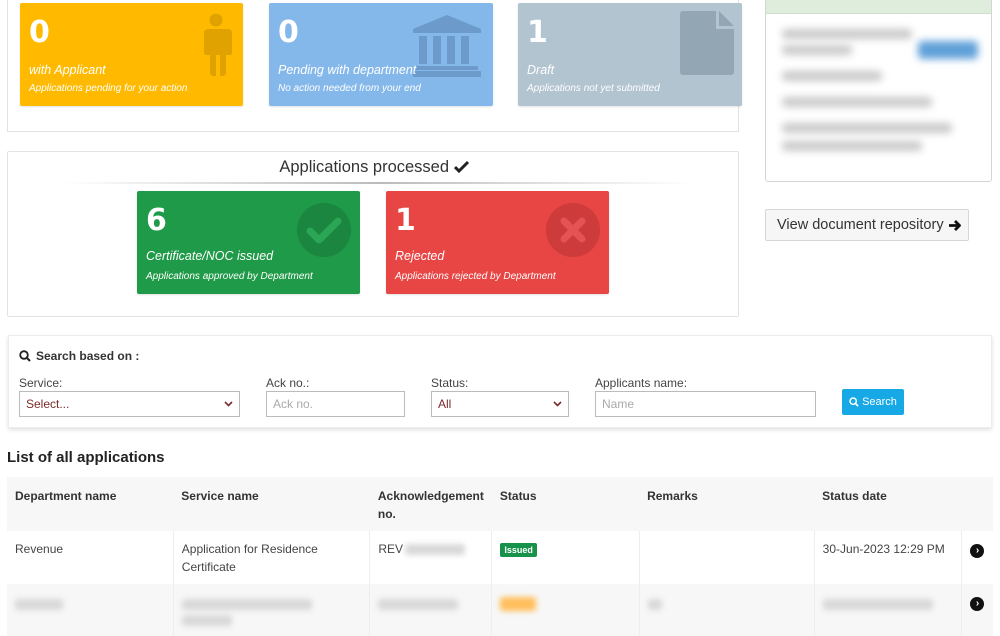 Image resolution: width=1000 pixels, height=636 pixels. I want to click on redacted-ack, so click(435, 550).